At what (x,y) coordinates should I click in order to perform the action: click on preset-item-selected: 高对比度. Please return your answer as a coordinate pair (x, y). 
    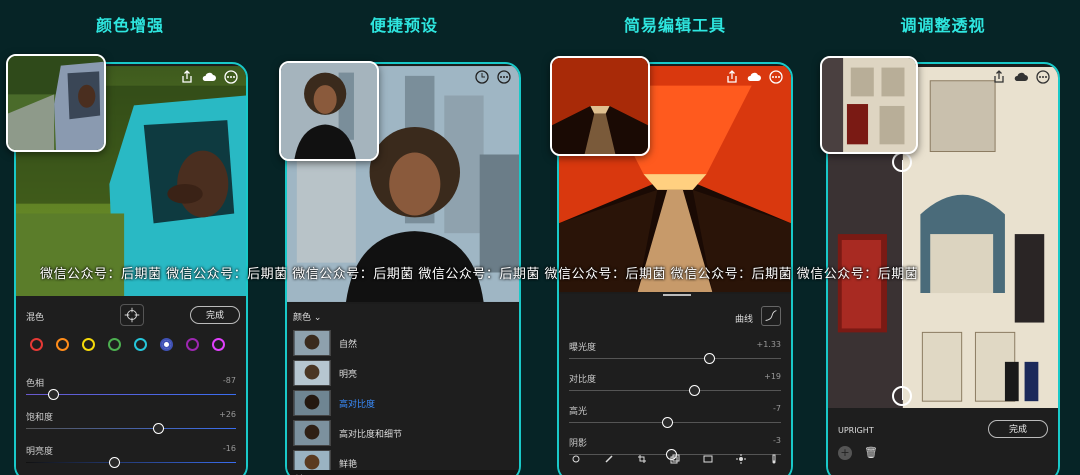
    Looking at the image, I should click on (334, 403).